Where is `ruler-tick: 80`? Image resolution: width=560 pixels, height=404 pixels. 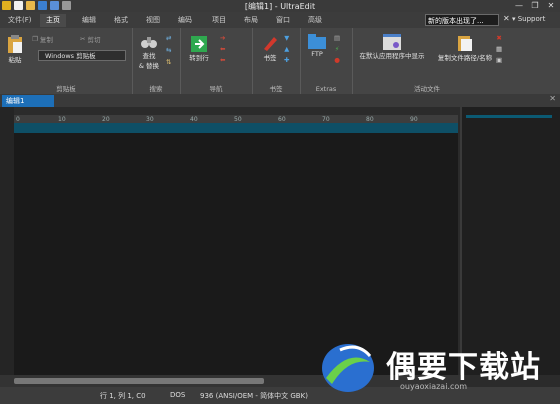 ruler-tick: 80 is located at coordinates (370, 119).